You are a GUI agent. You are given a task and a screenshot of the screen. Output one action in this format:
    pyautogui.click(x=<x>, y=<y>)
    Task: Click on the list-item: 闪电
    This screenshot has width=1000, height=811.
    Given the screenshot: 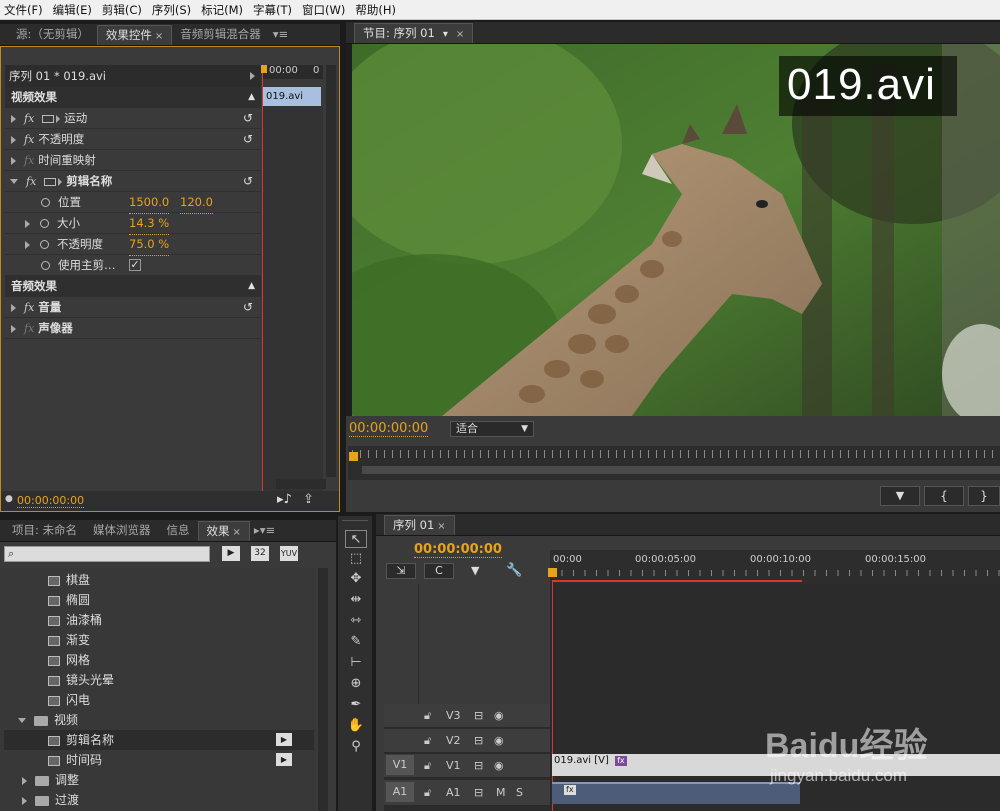 What is the action you would take?
    pyautogui.click(x=159, y=700)
    